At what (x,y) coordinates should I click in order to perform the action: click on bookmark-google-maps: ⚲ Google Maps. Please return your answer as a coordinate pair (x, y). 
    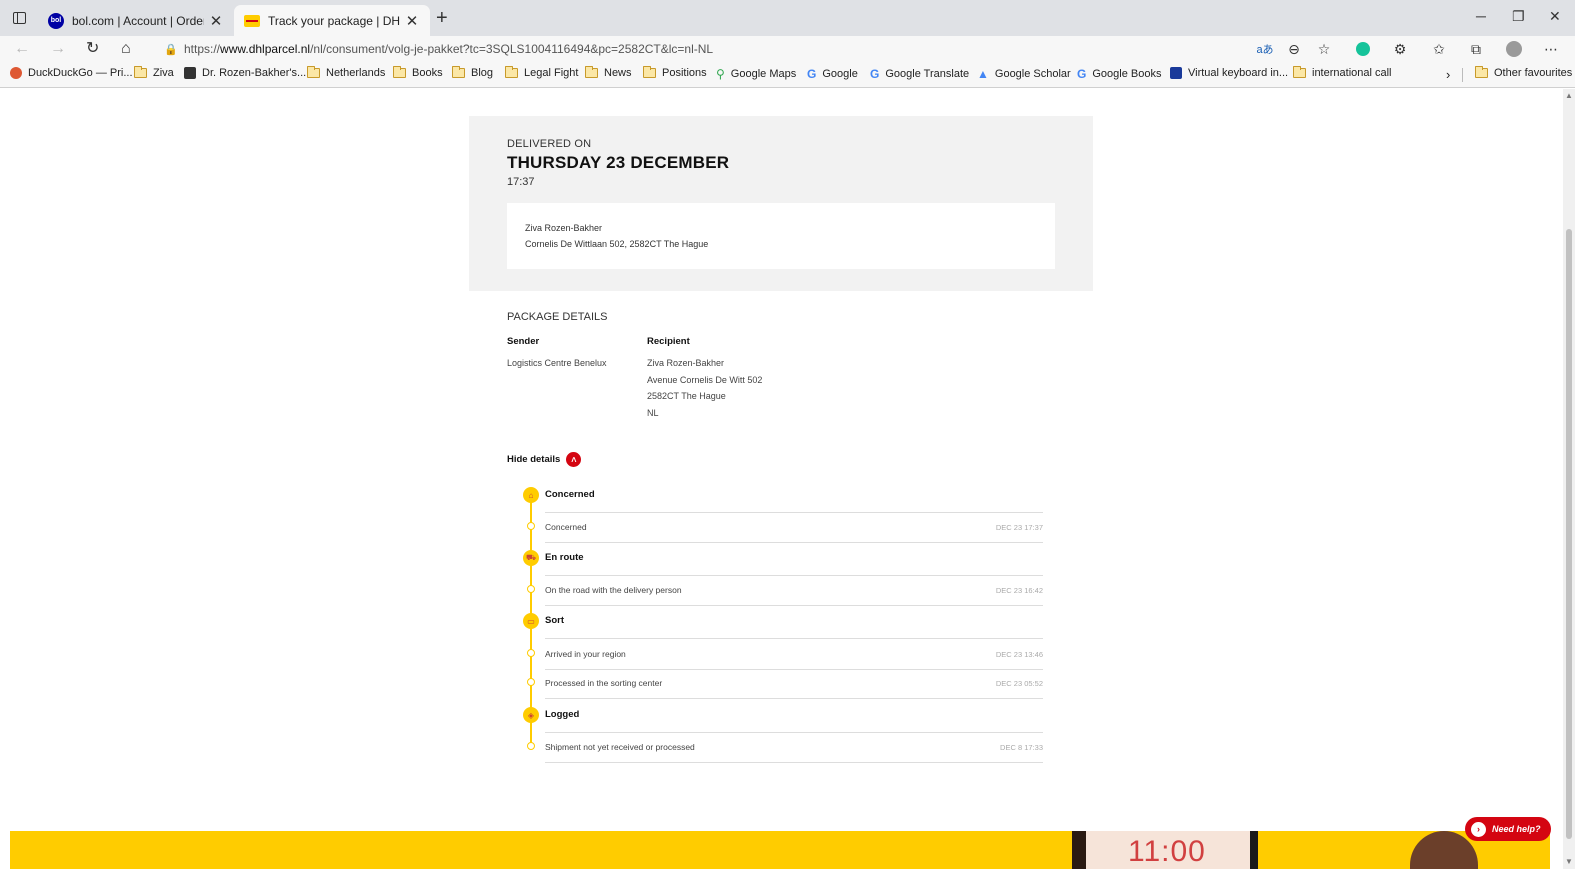
    Looking at the image, I should click on (756, 74).